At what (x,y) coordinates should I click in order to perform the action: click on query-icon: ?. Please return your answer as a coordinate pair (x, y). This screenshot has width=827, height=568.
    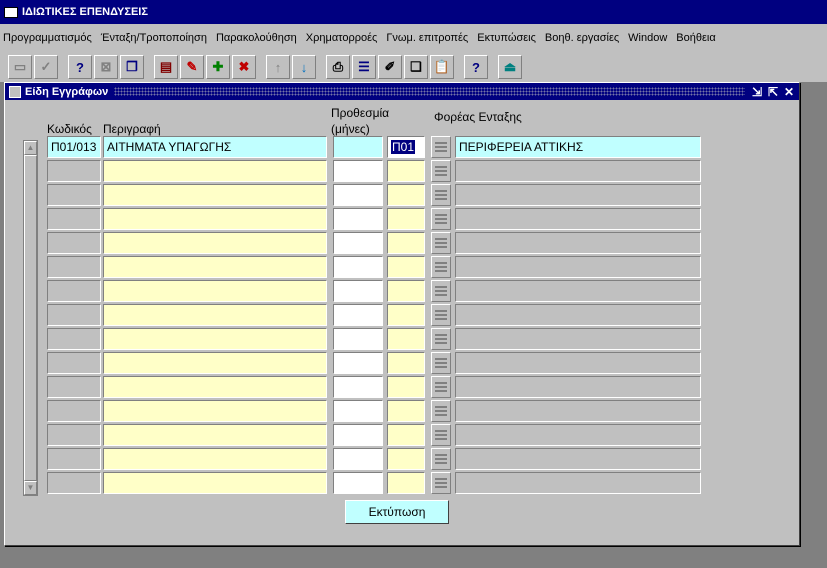
    Looking at the image, I should click on (80, 67).